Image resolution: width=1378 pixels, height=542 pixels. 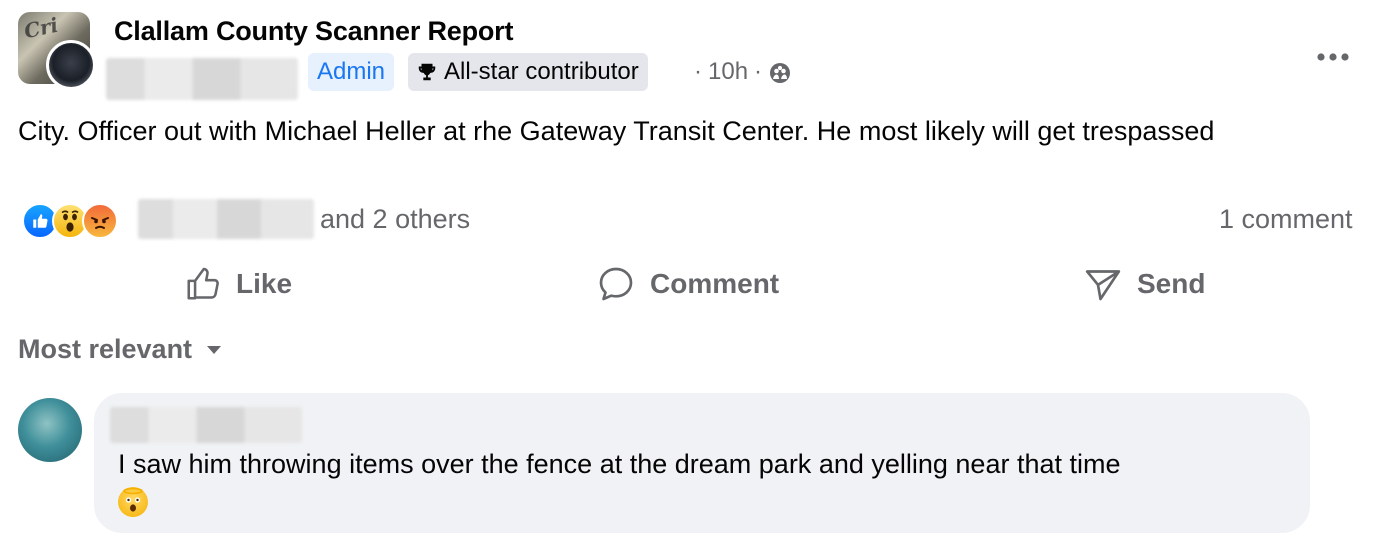 What do you see at coordinates (1286, 219) in the screenshot?
I see `comment-count-link: 1 comment` at bounding box center [1286, 219].